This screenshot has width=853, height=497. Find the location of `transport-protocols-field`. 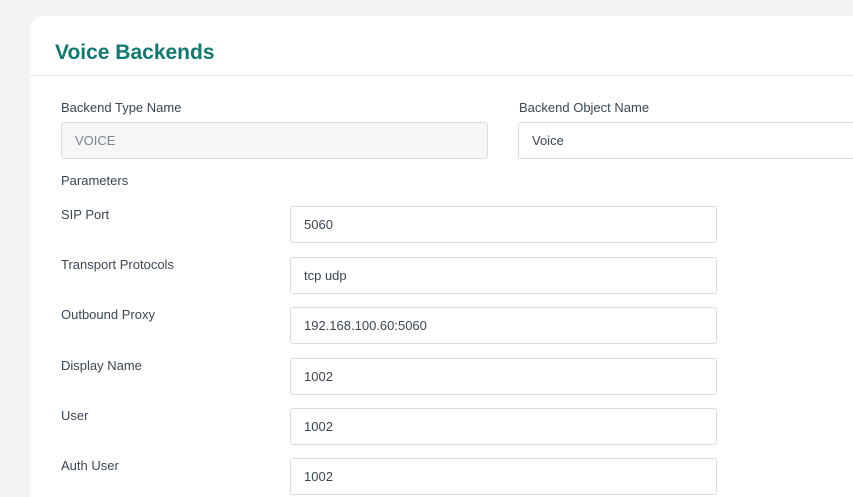

transport-protocols-field is located at coordinates (503, 275).